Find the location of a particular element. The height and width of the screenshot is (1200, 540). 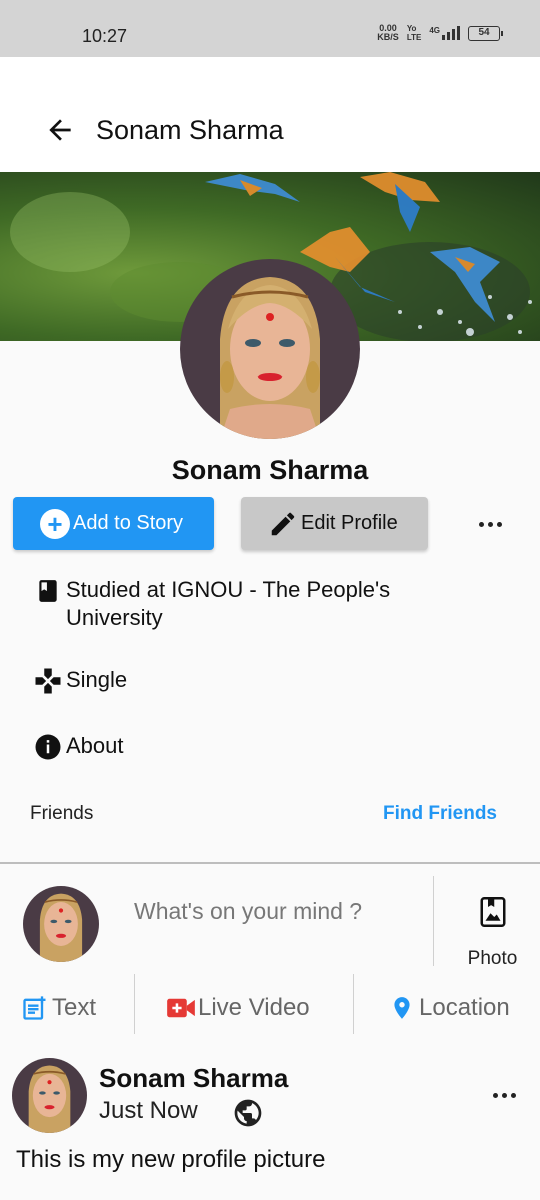

back-arrow-icon is located at coordinates (60, 130).